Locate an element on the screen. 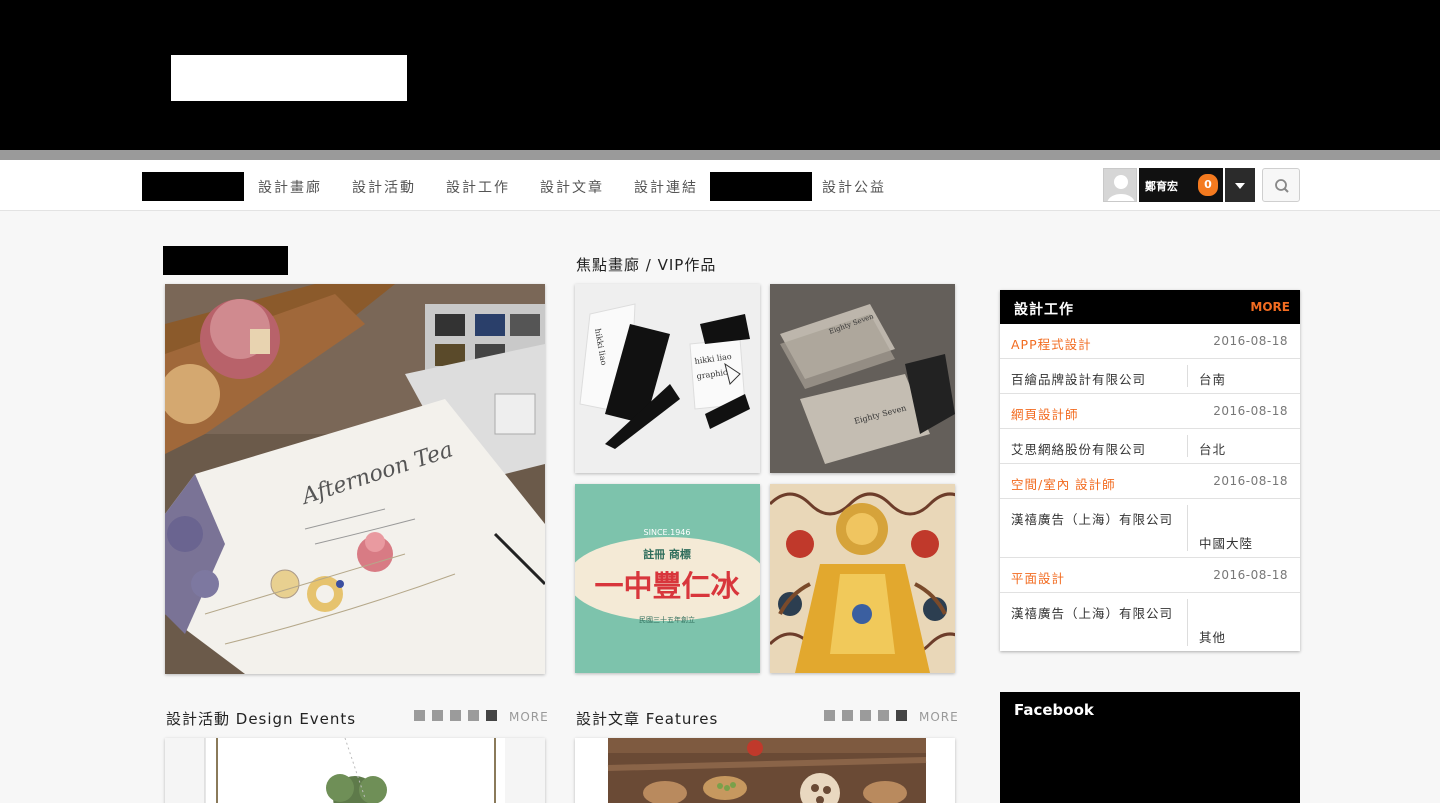 The image size is (1440, 803). features-carousel-dots is located at coordinates (865, 715).